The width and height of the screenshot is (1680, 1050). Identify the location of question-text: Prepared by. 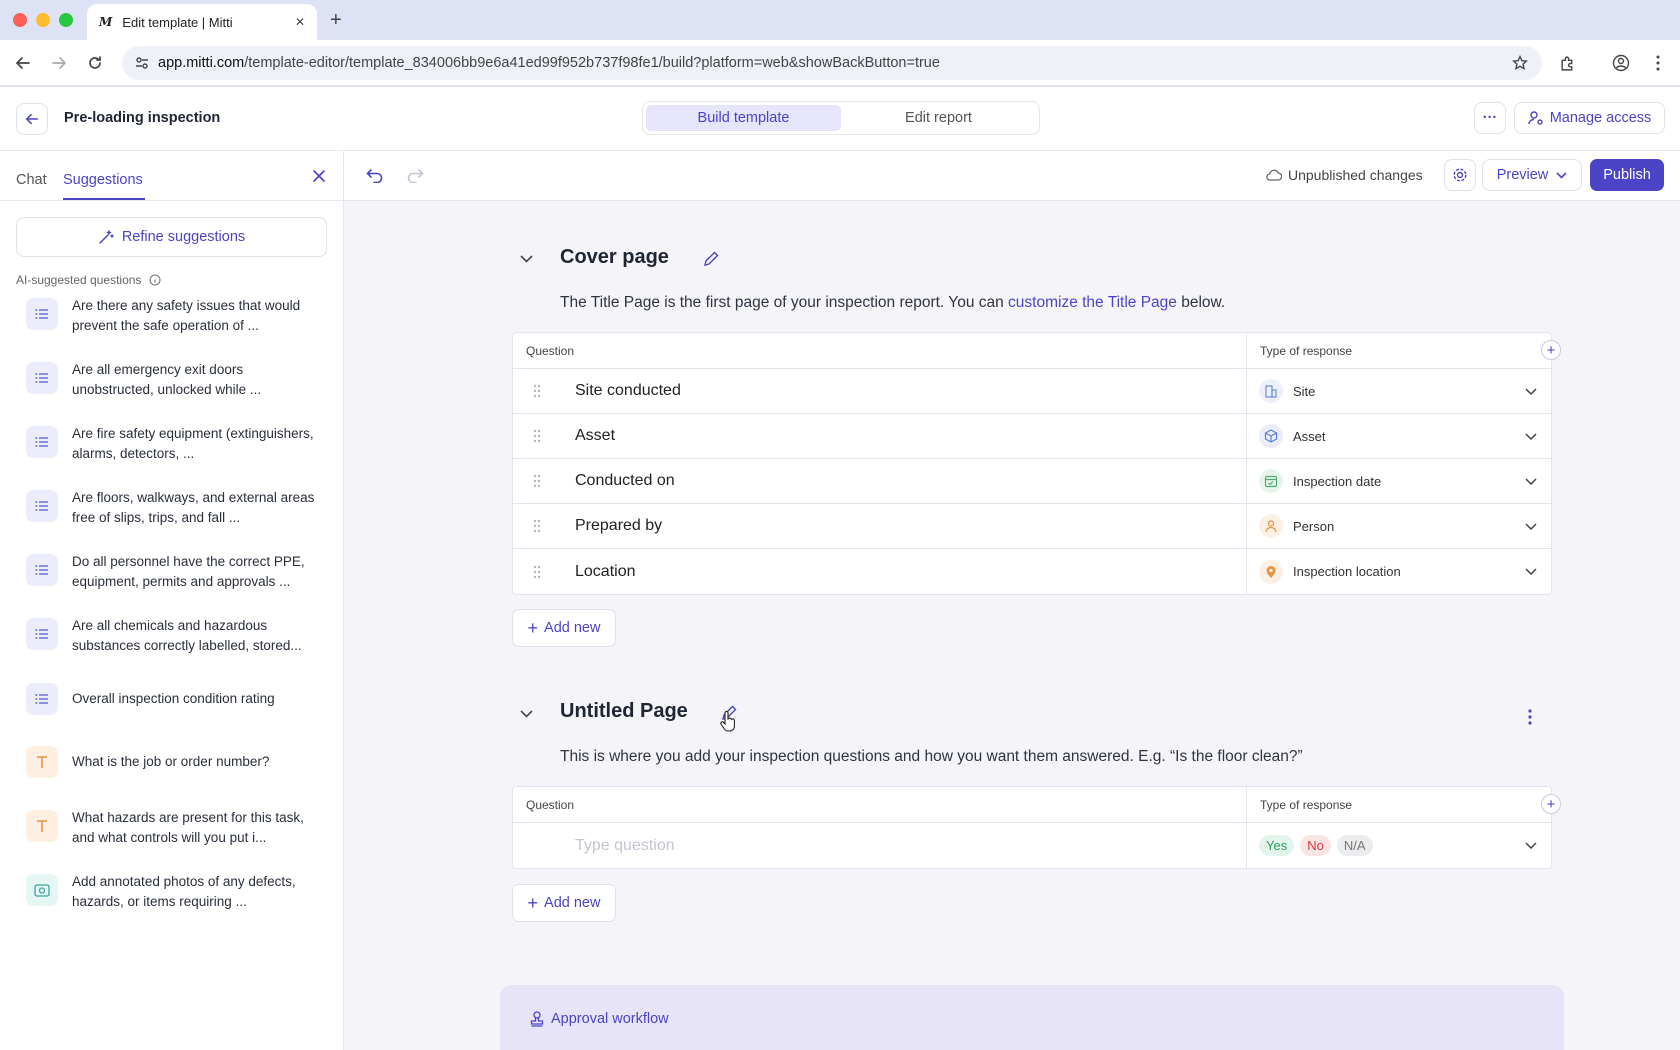
(619, 525).